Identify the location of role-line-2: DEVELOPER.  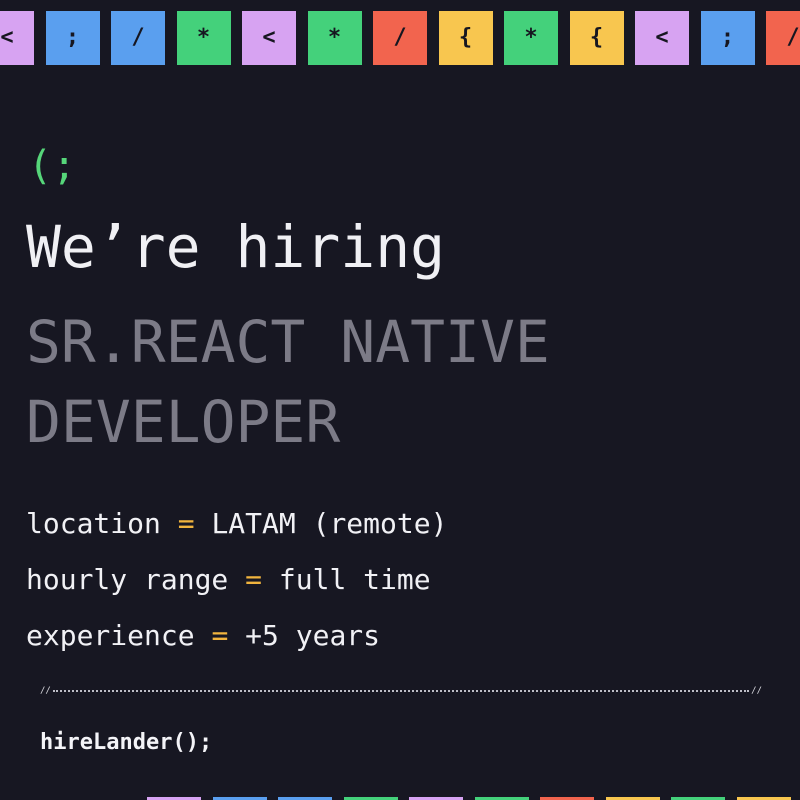
(183, 422).